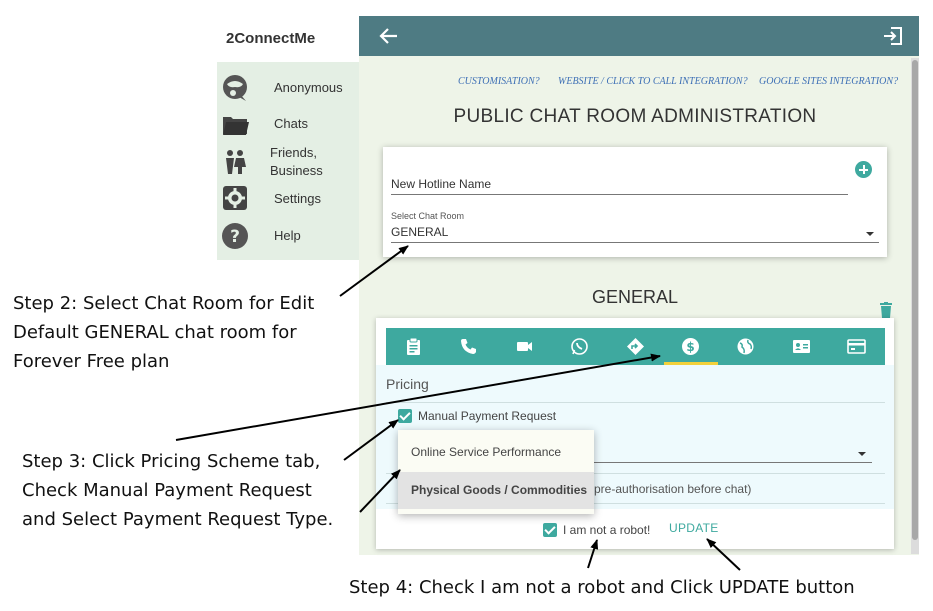 The width and height of the screenshot is (933, 611). Describe the element at coordinates (635, 202) in the screenshot. I see `hotline-card` at that location.